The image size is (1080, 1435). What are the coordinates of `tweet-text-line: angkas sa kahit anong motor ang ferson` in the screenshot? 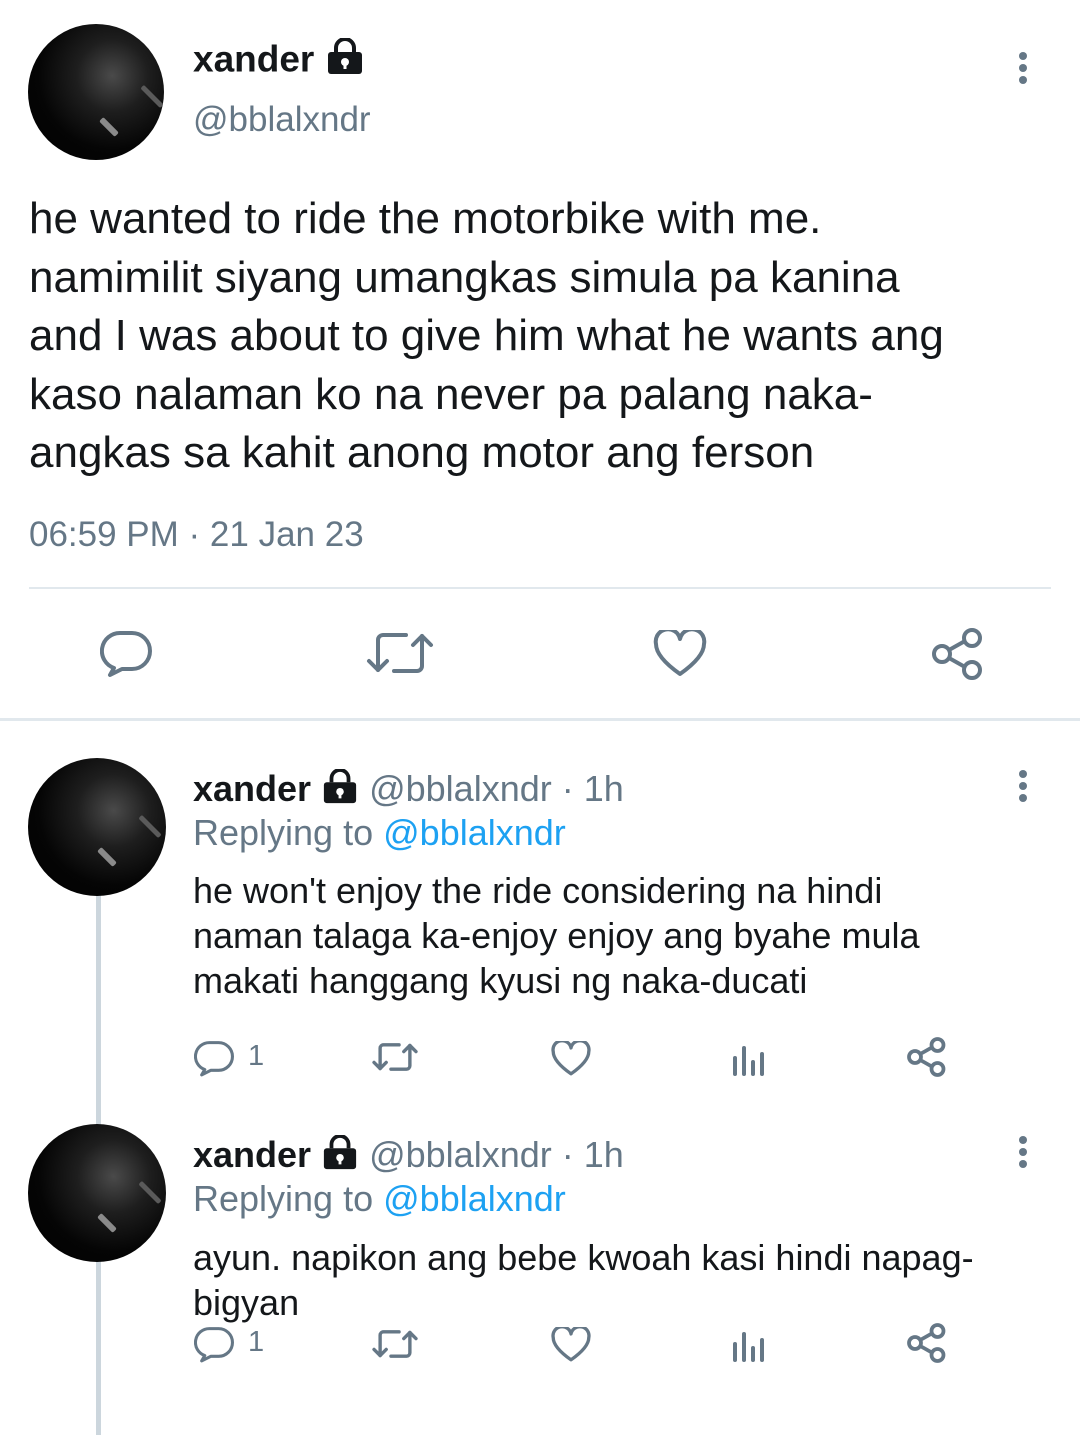 It's located at (422, 452).